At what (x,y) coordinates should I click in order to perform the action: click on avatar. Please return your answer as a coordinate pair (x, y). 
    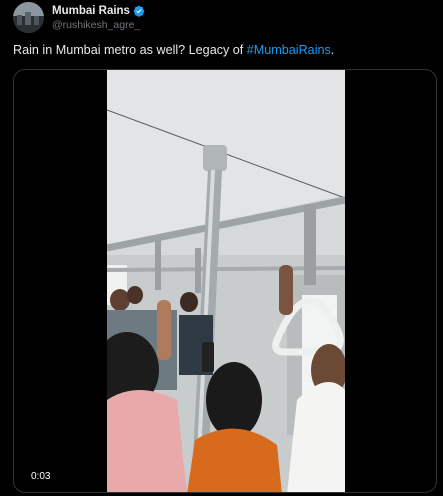
    Looking at the image, I should click on (28, 17).